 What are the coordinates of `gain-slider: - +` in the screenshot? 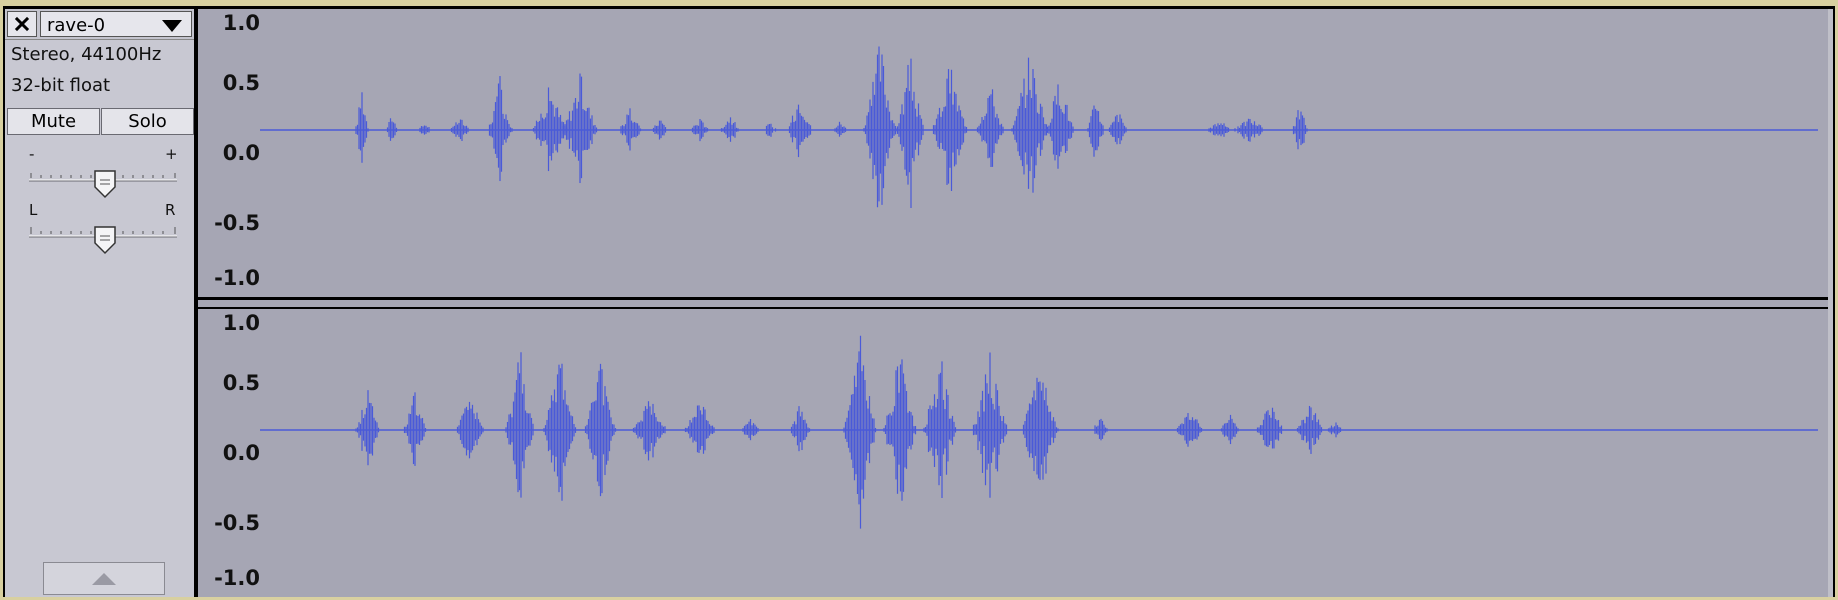 It's located at (99, 172).